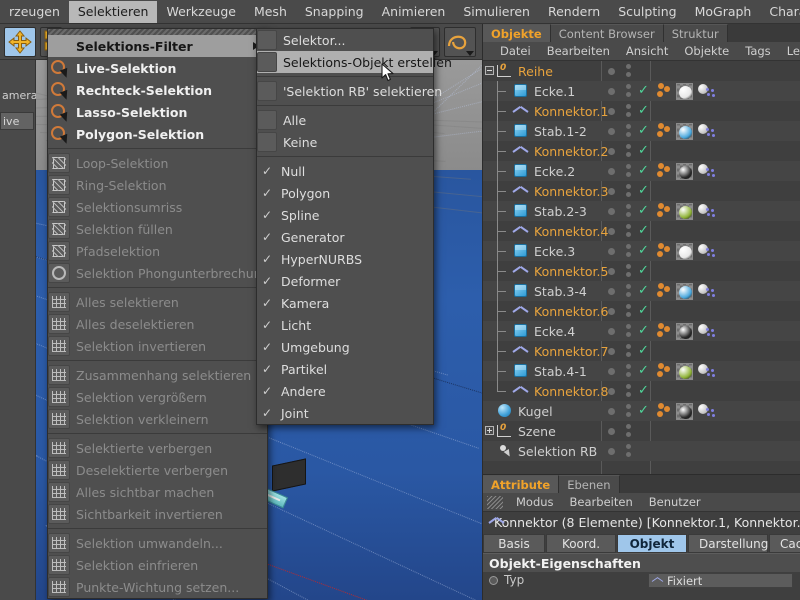 The height and width of the screenshot is (600, 800). I want to click on object-row: Konnektor.8 ✓, so click(641, 391).